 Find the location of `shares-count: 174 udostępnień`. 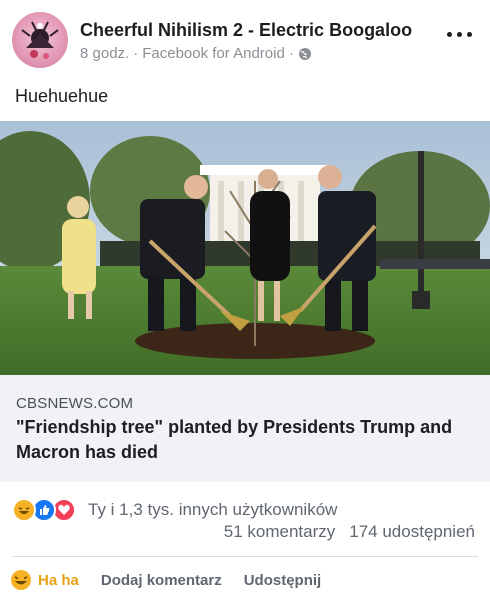

shares-count: 174 udostępnień is located at coordinates (412, 532).